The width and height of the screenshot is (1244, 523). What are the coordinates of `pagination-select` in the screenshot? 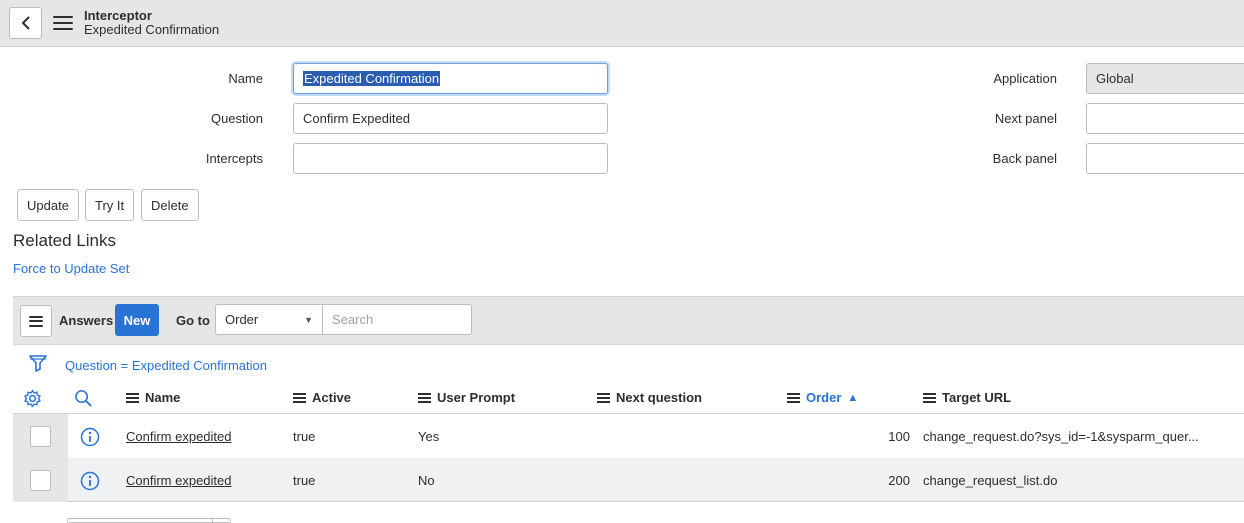 It's located at (149, 520).